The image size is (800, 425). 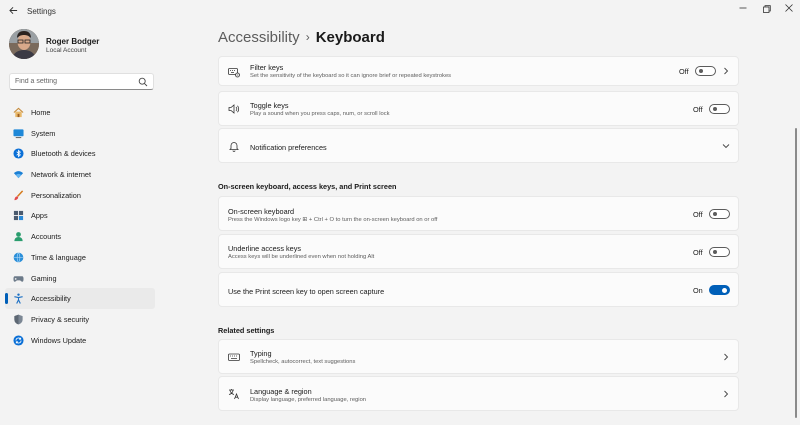 I want to click on breadcrumb: Accessibility › Keyboard, so click(x=301, y=37).